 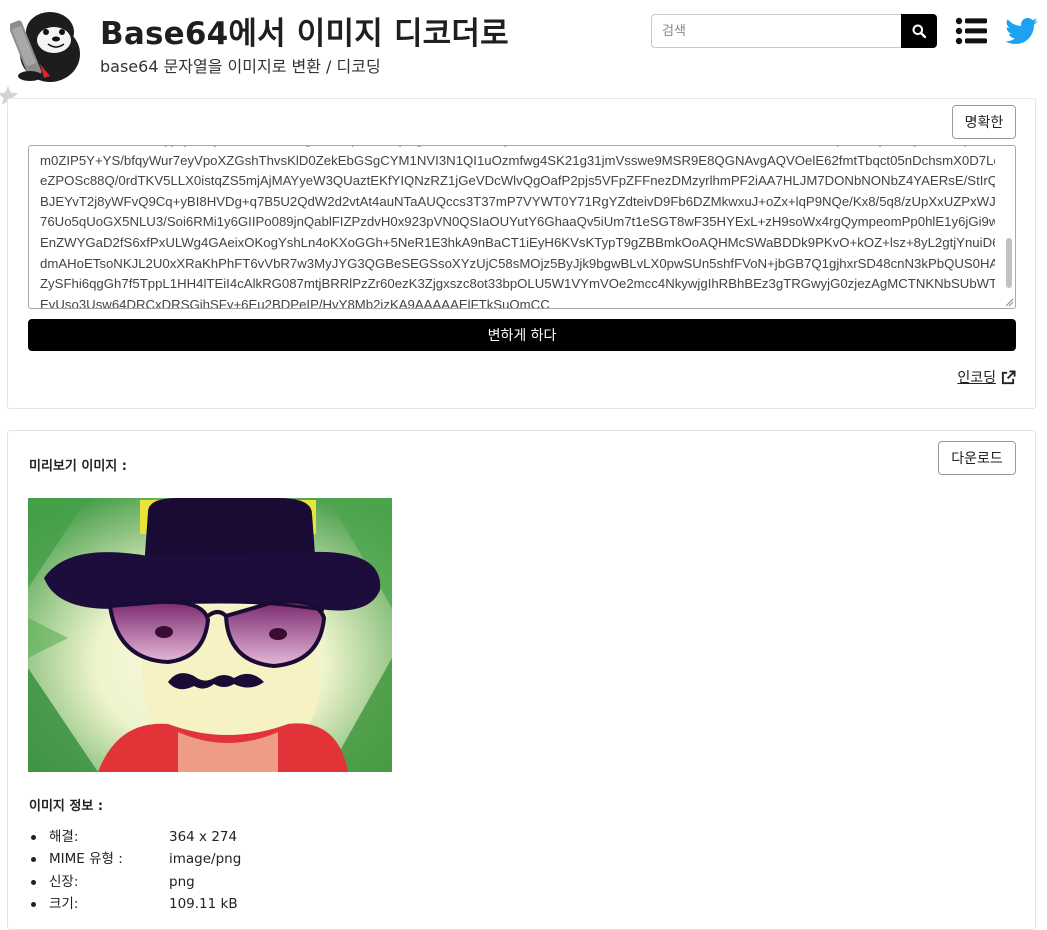 I want to click on search-icon, so click(x=919, y=31).